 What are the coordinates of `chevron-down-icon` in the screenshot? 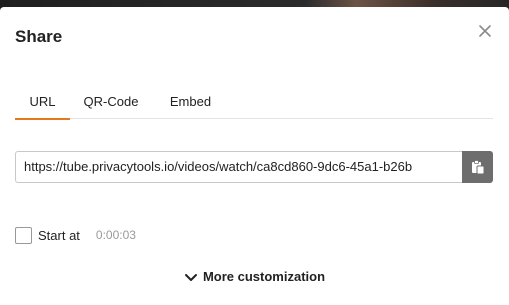 It's located at (191, 278).